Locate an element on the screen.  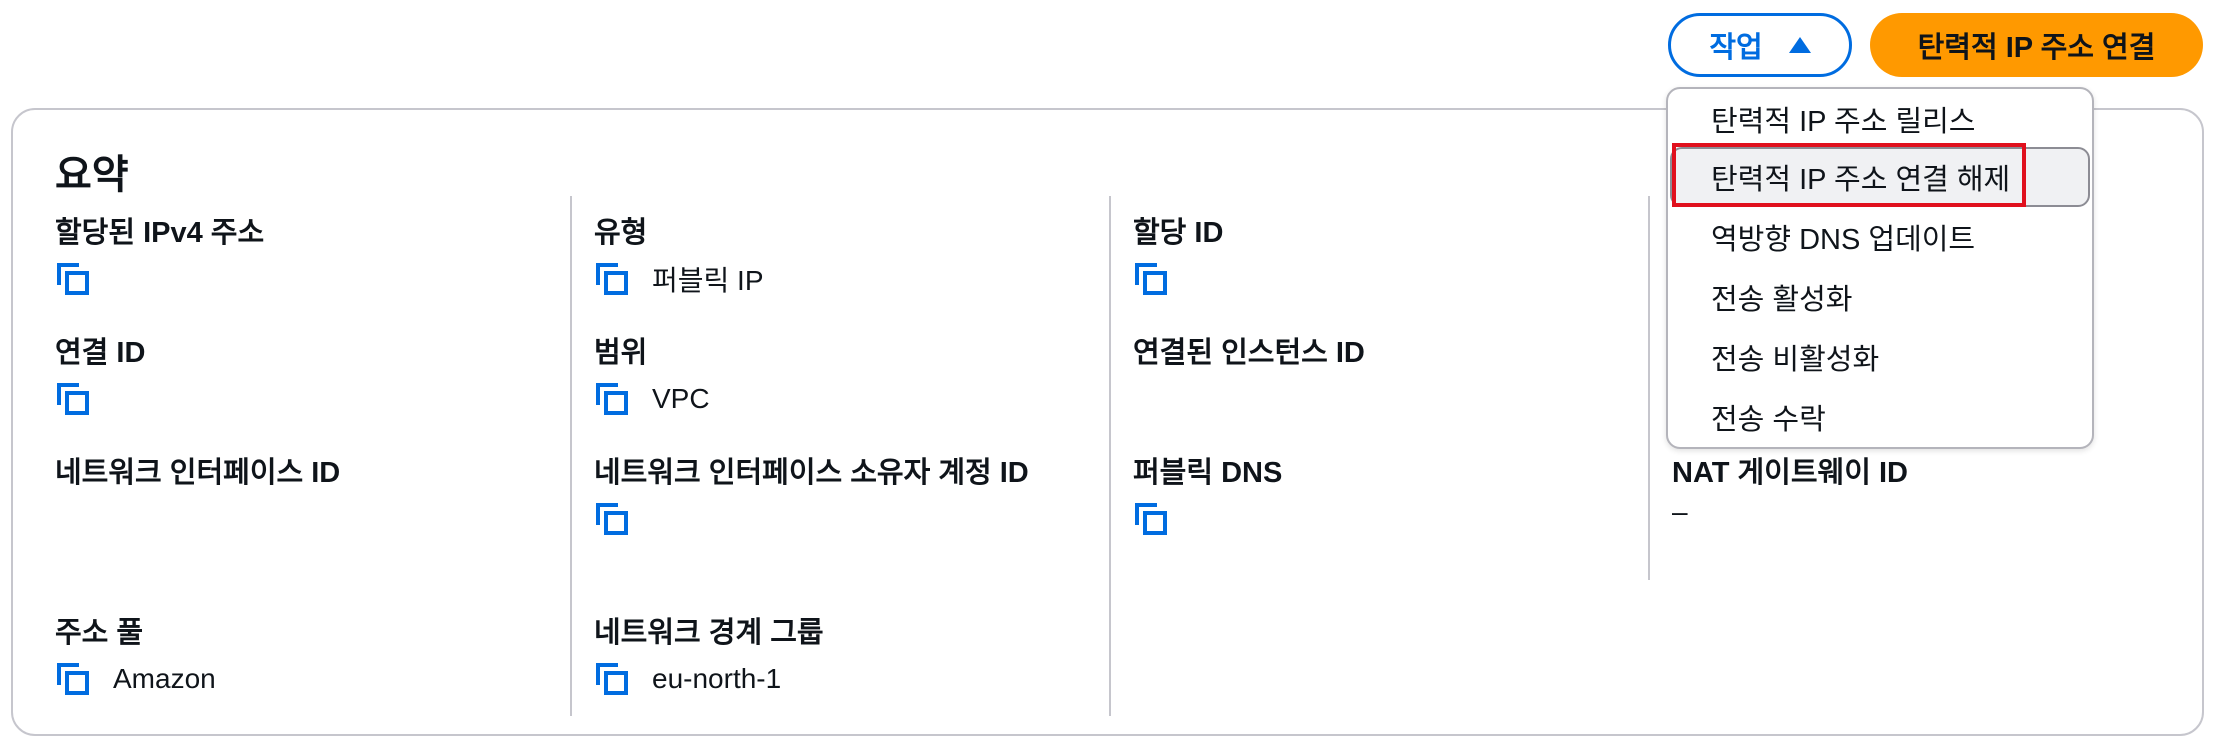
menu-item-label: 역방향 DNS 업데이트 is located at coordinates (1843, 240).